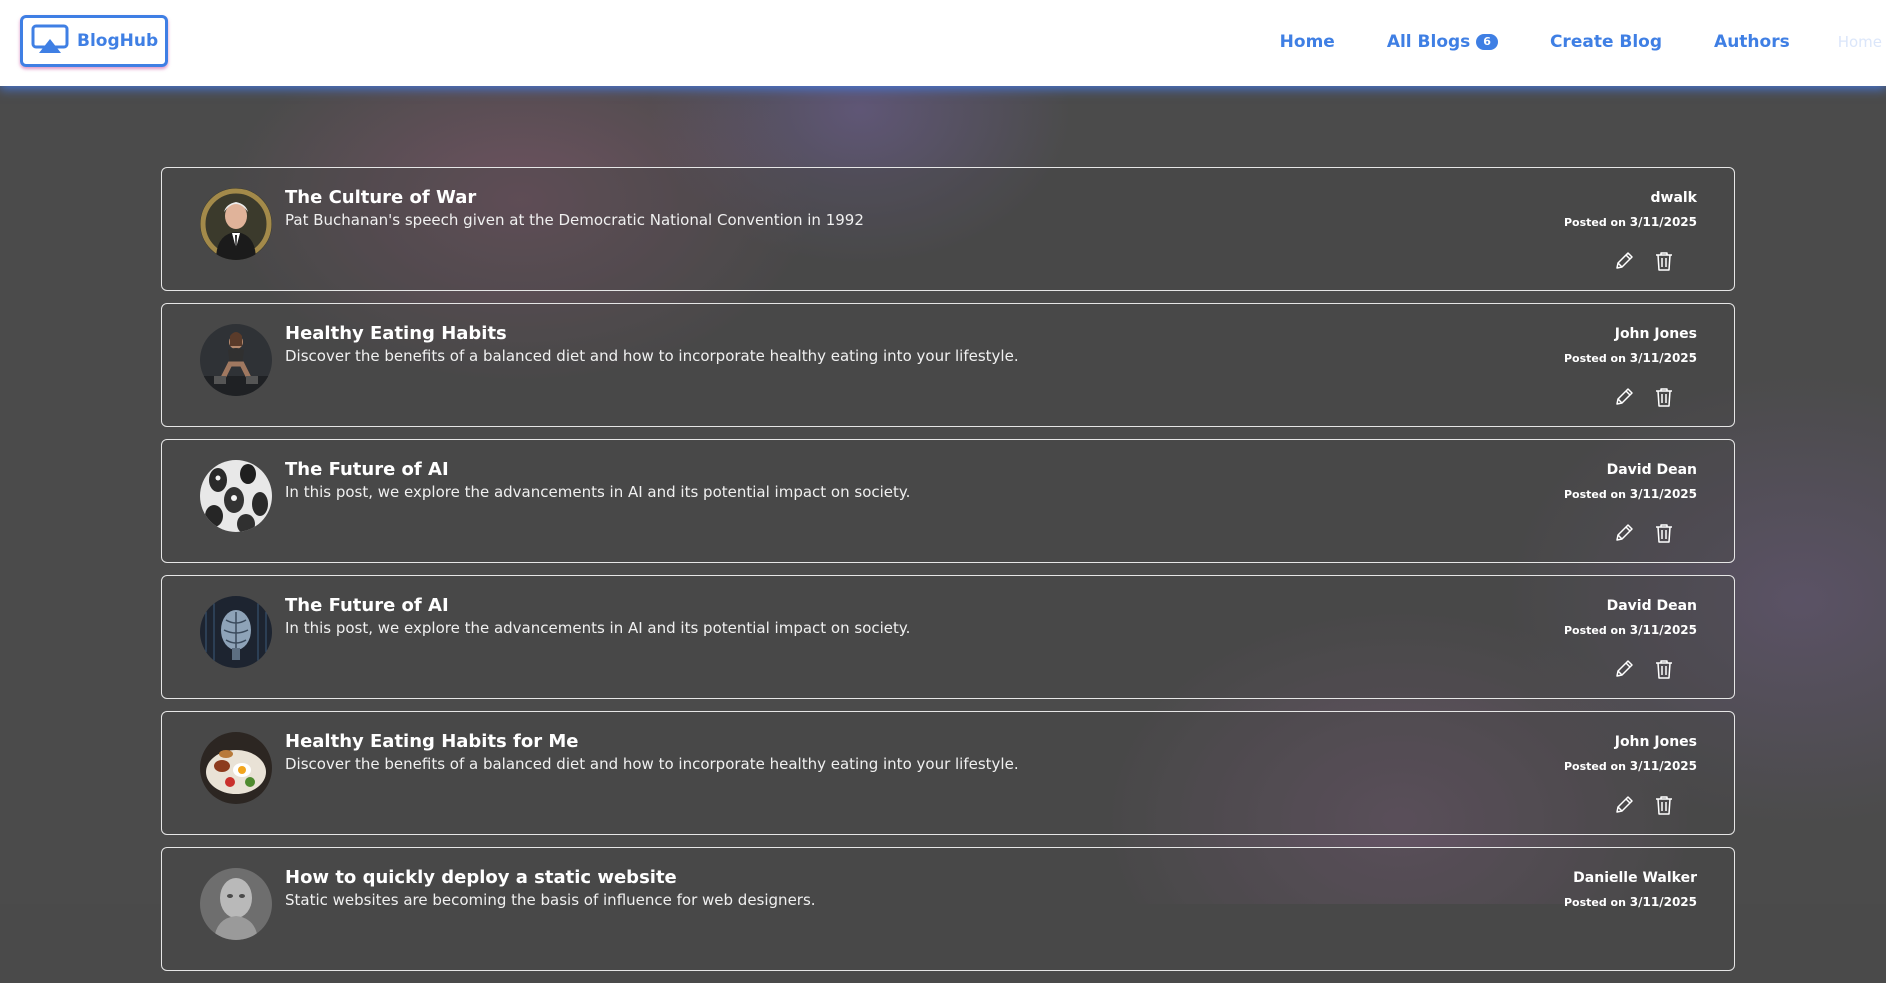  Describe the element at coordinates (50, 41) in the screenshot. I see `airplay-icon` at that location.